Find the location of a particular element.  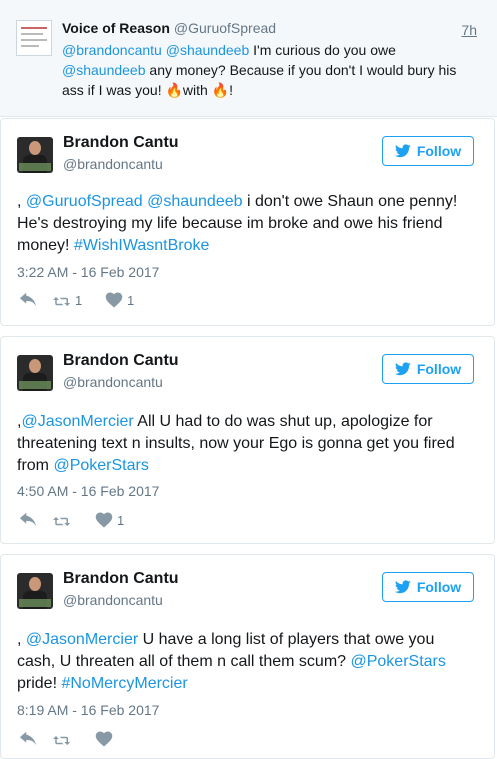

hashtag-link: #NoMercyMercier is located at coordinates (124, 683).